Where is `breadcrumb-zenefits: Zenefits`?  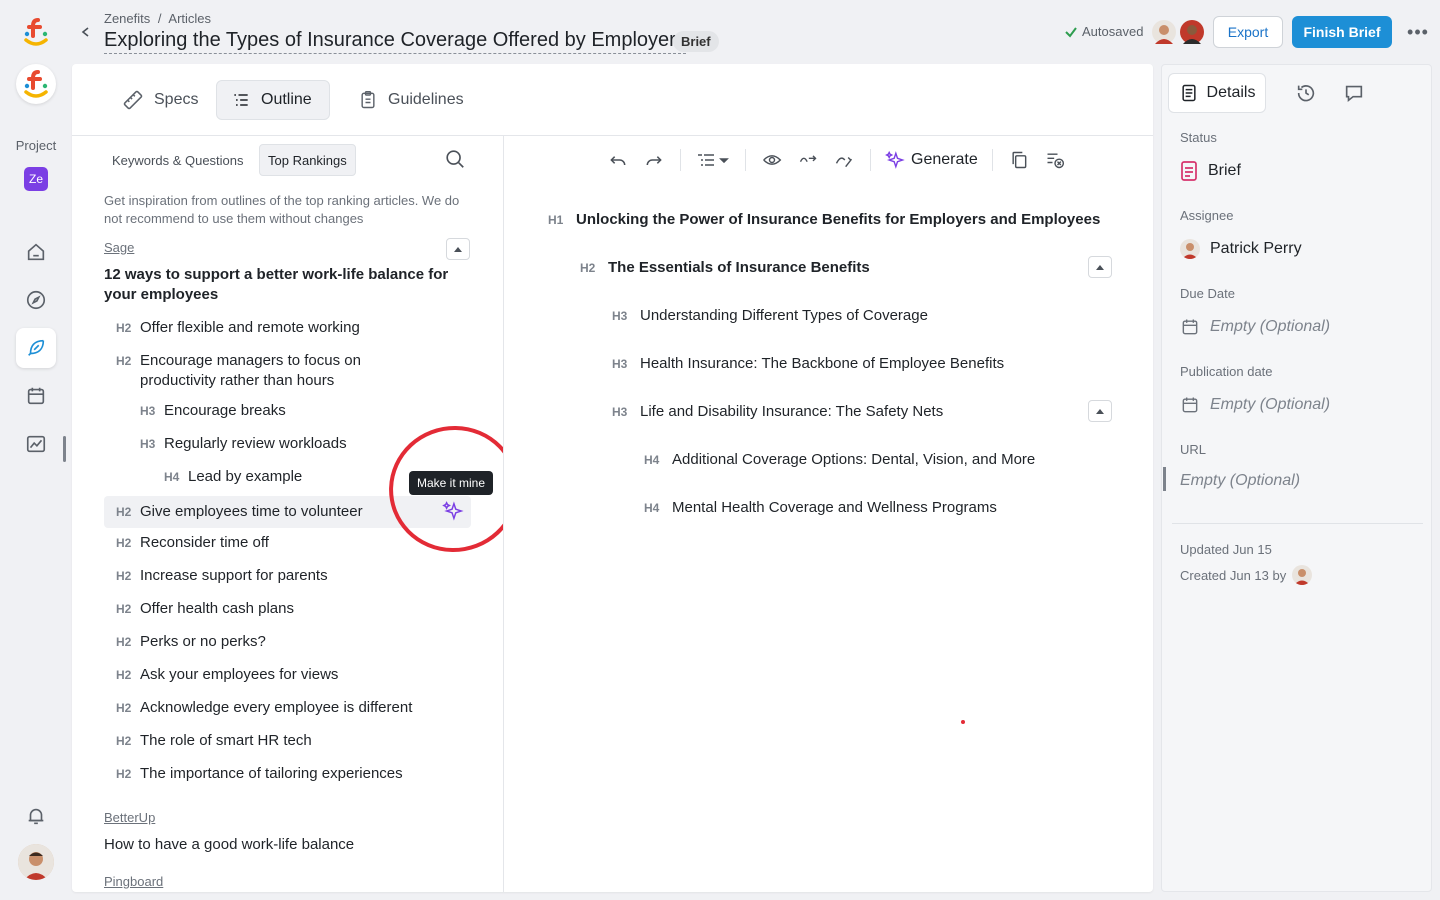
breadcrumb-zenefits: Zenefits is located at coordinates (127, 18).